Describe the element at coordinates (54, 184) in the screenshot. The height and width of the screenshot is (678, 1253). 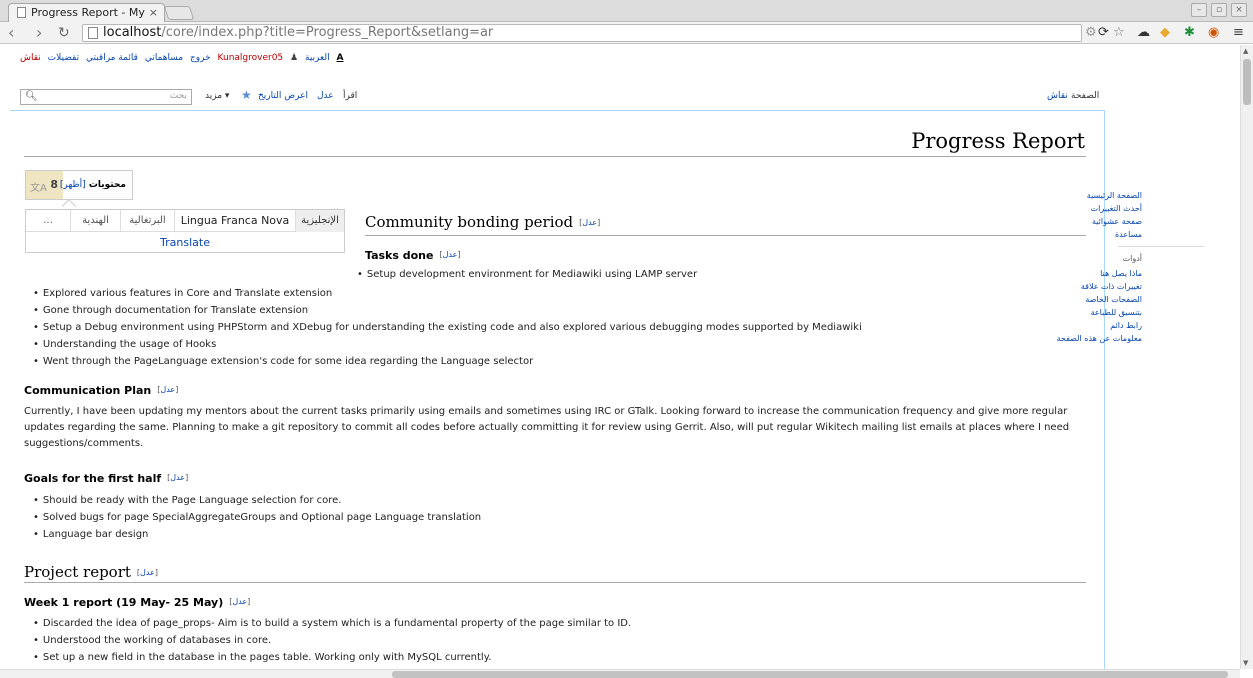
I see `translation-count: 8` at that location.